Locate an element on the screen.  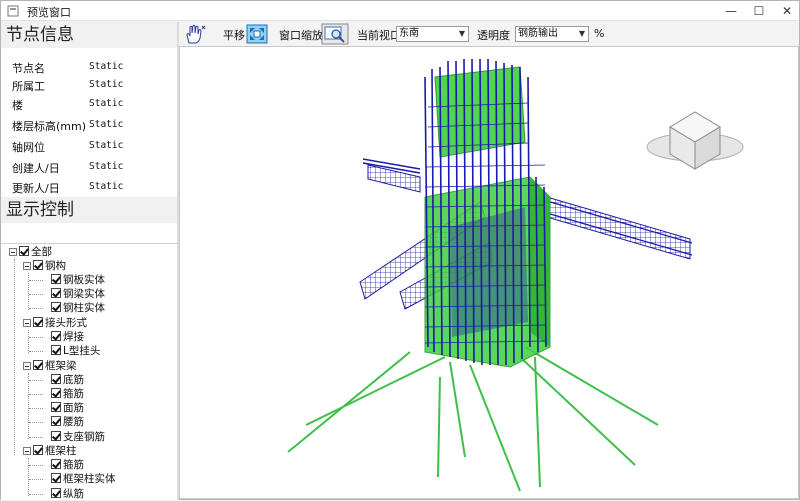
close-icon: ✕ is located at coordinates (787, 11).